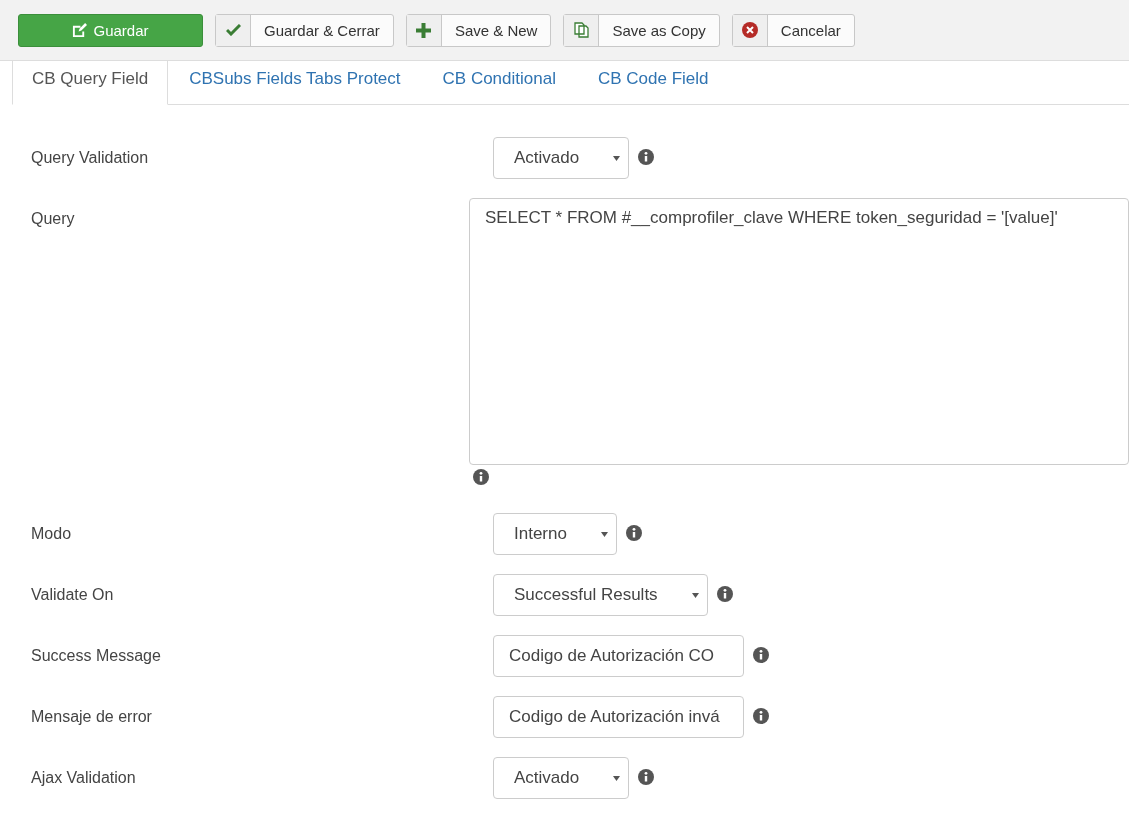  I want to click on edit-icon, so click(80, 30).